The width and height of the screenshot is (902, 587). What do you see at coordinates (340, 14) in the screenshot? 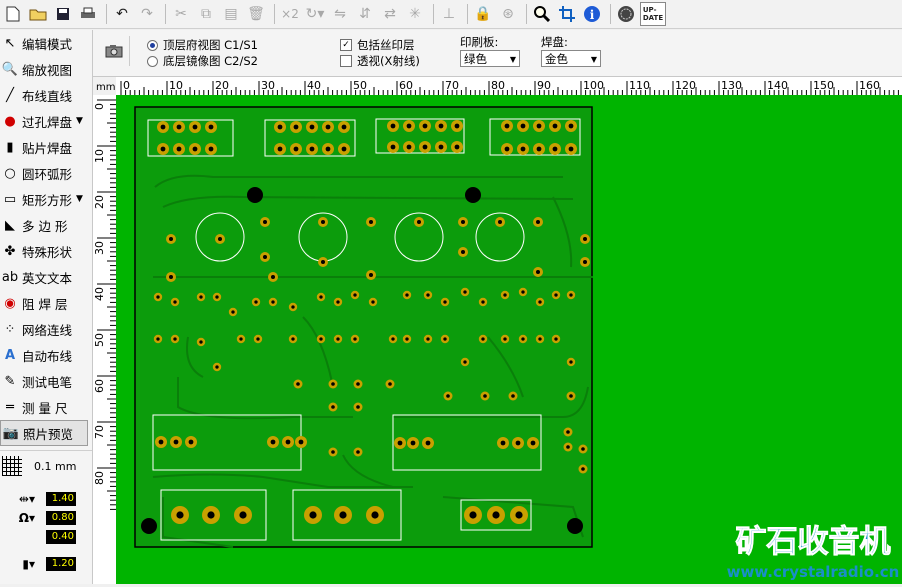
I see `flip-h-icon: ⇋` at bounding box center [340, 14].